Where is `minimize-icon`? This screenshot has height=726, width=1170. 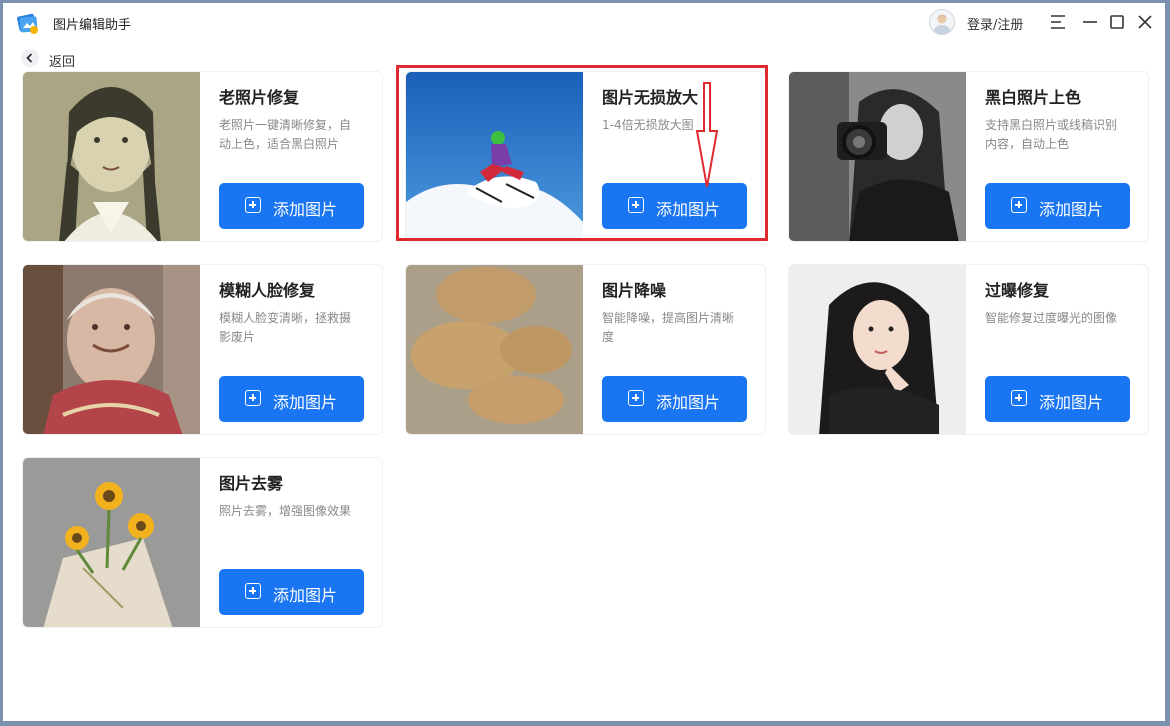
minimize-icon is located at coordinates (1090, 22).